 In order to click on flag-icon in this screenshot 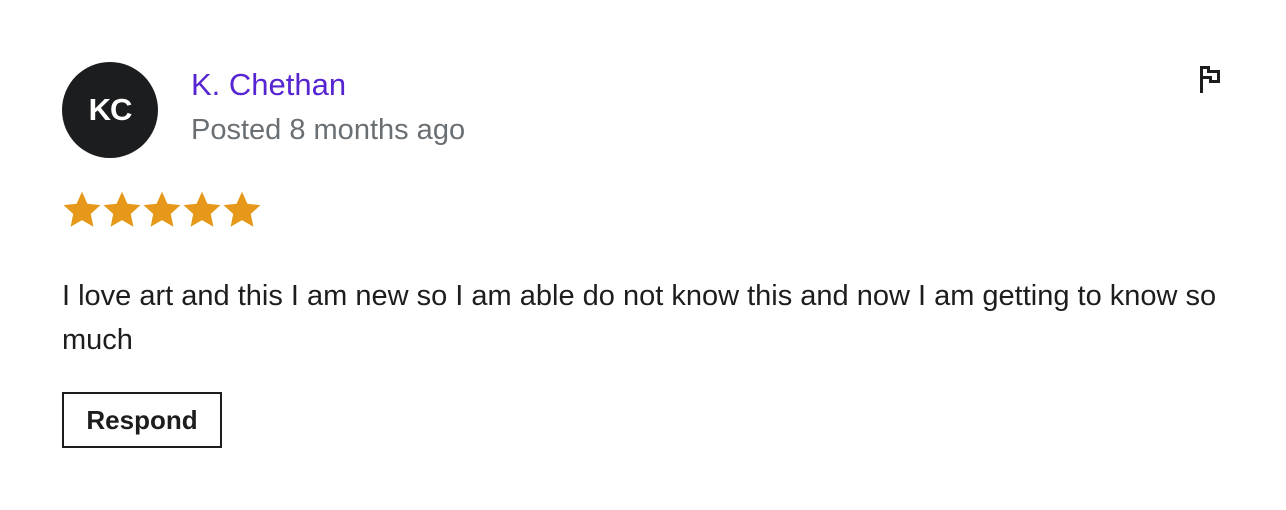, I will do `click(1210, 79)`.